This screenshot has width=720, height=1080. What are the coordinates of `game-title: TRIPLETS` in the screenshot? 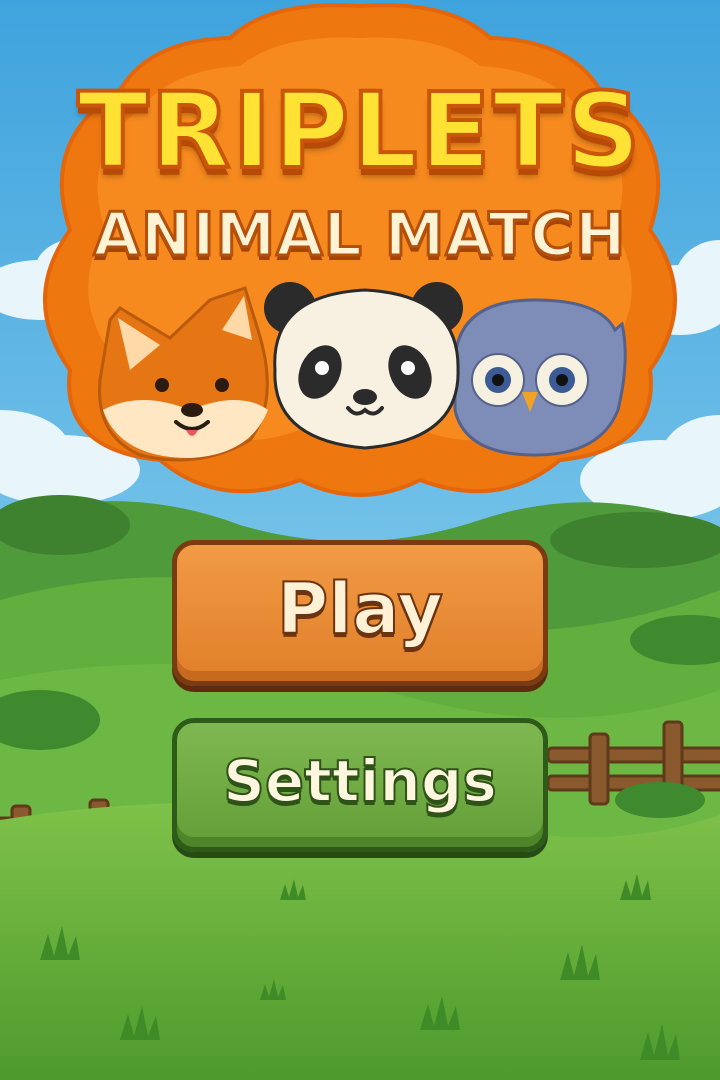 It's located at (359, 131).